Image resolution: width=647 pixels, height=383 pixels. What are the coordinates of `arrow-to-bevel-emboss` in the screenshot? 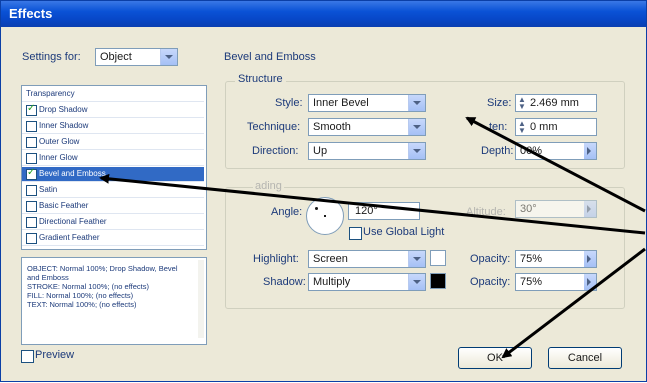 It's located at (372, 204).